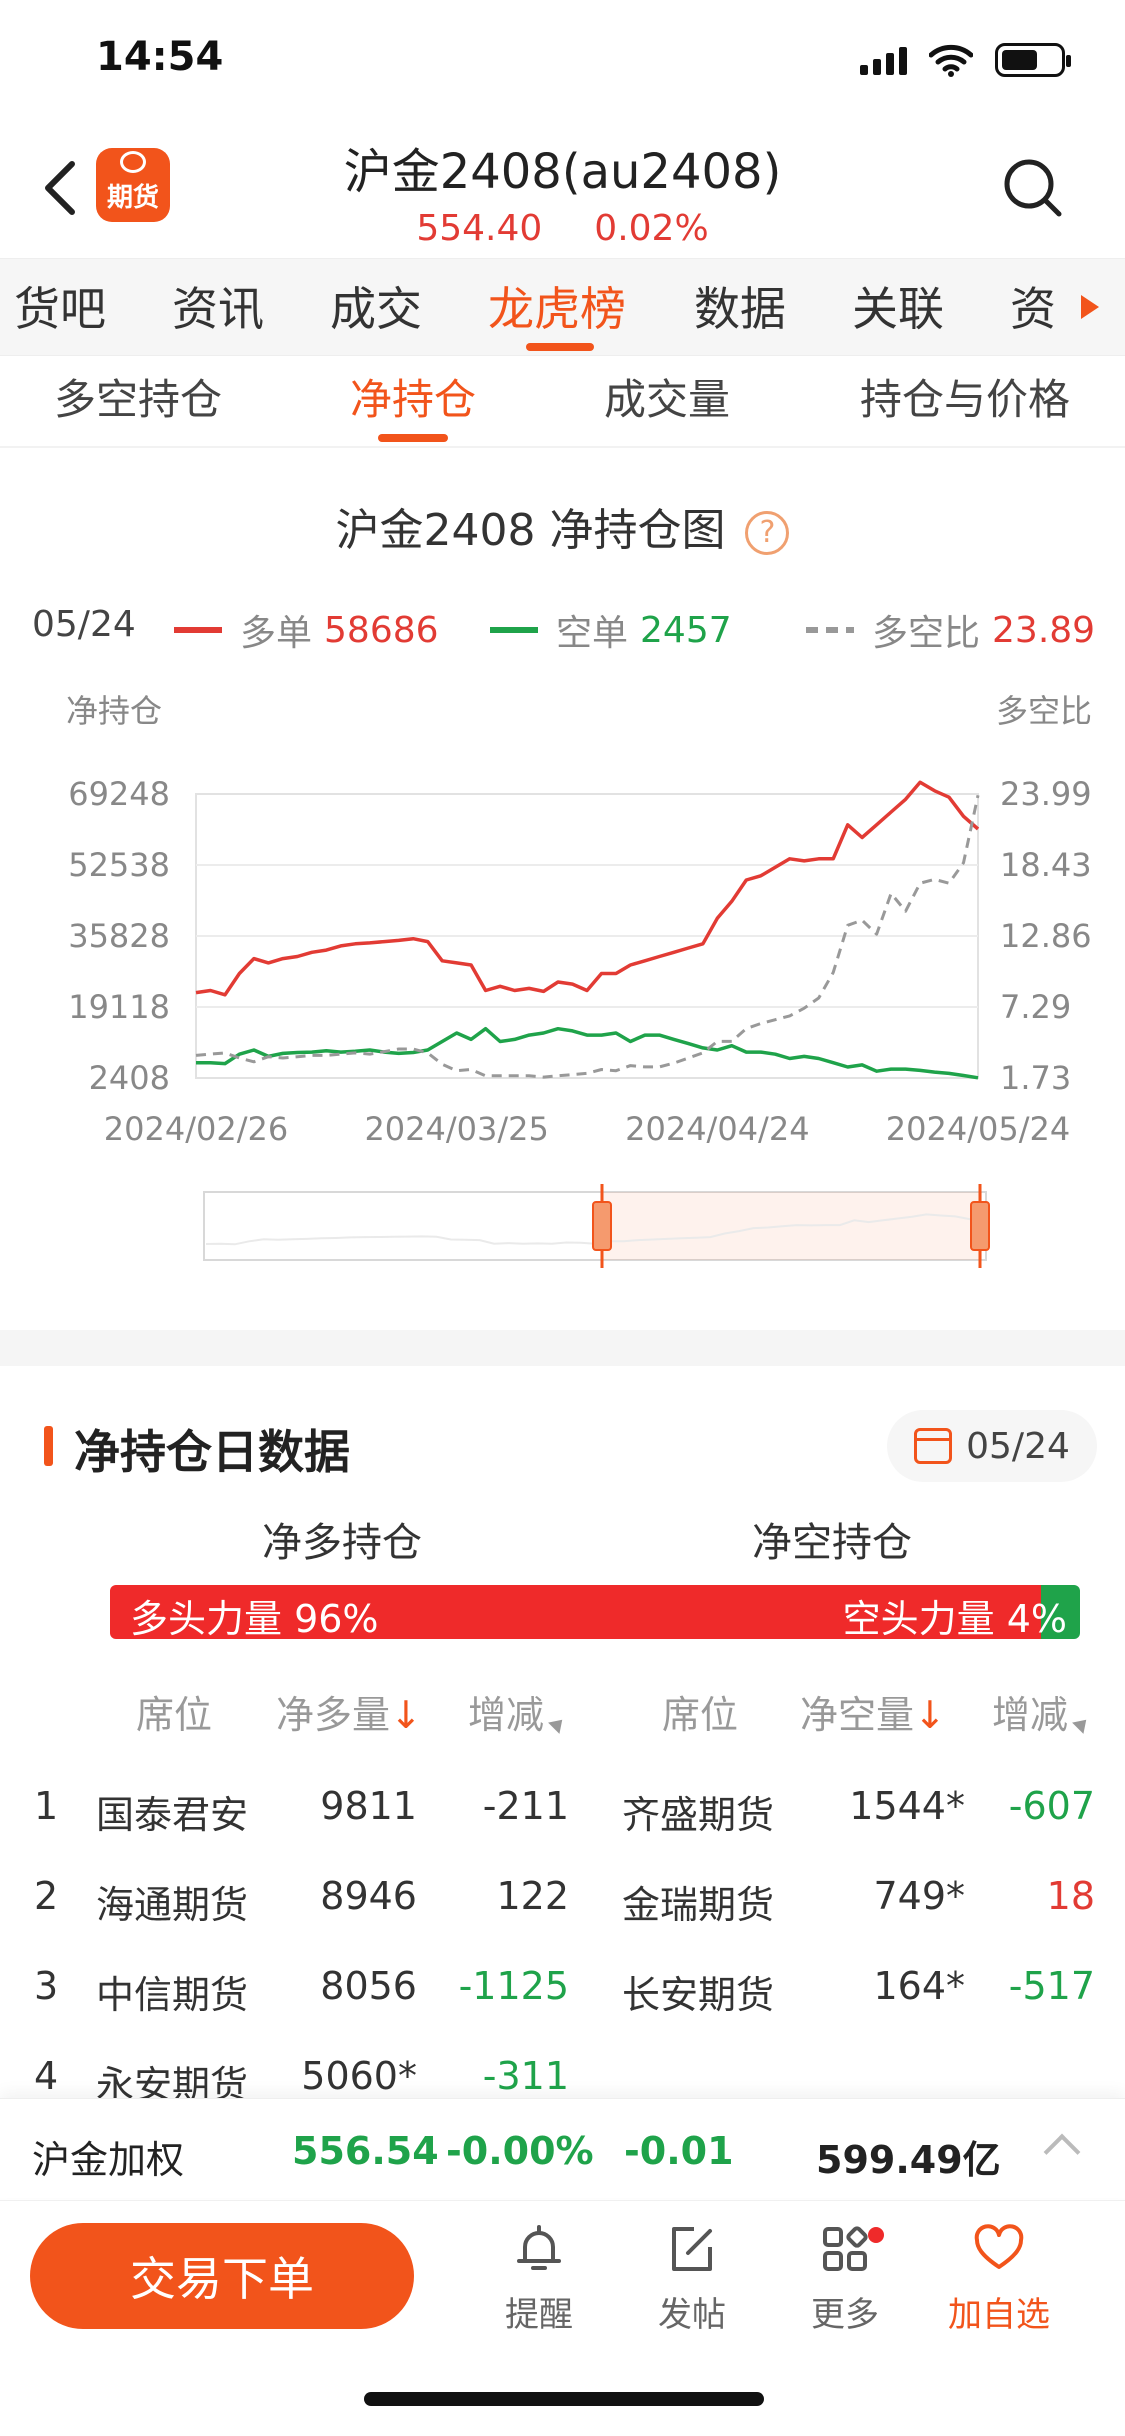 The width and height of the screenshot is (1125, 2436). I want to click on main-tabs: 货吧 资讯 成交 龙虎榜 数据 关联 资, so click(562, 307).